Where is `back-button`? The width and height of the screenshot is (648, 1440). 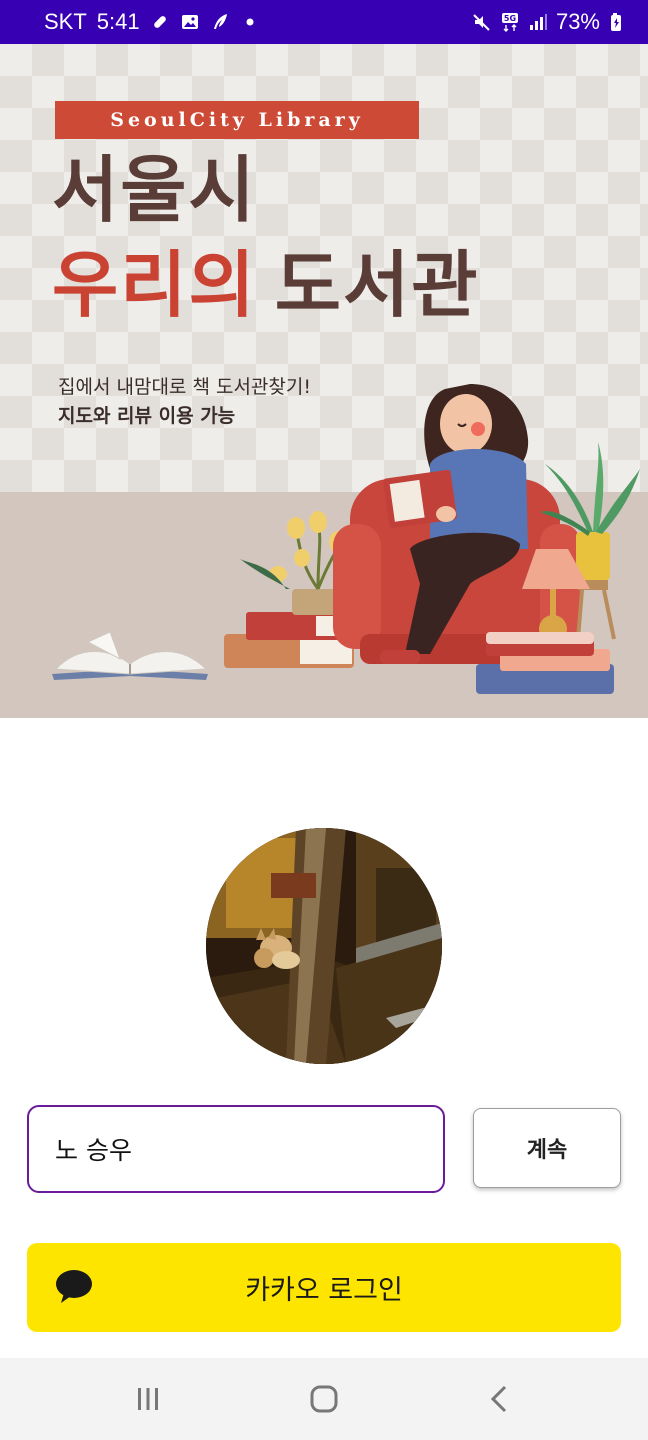 back-button is located at coordinates (500, 1399).